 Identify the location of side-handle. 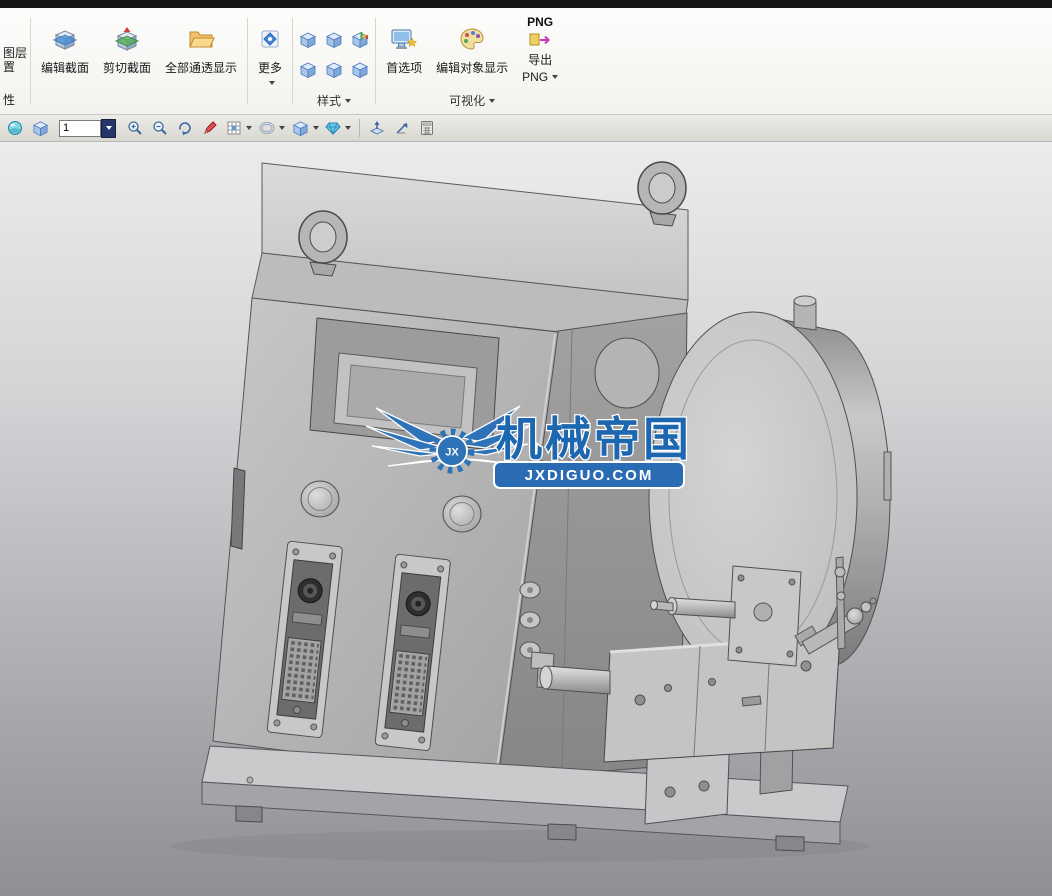
(238, 508).